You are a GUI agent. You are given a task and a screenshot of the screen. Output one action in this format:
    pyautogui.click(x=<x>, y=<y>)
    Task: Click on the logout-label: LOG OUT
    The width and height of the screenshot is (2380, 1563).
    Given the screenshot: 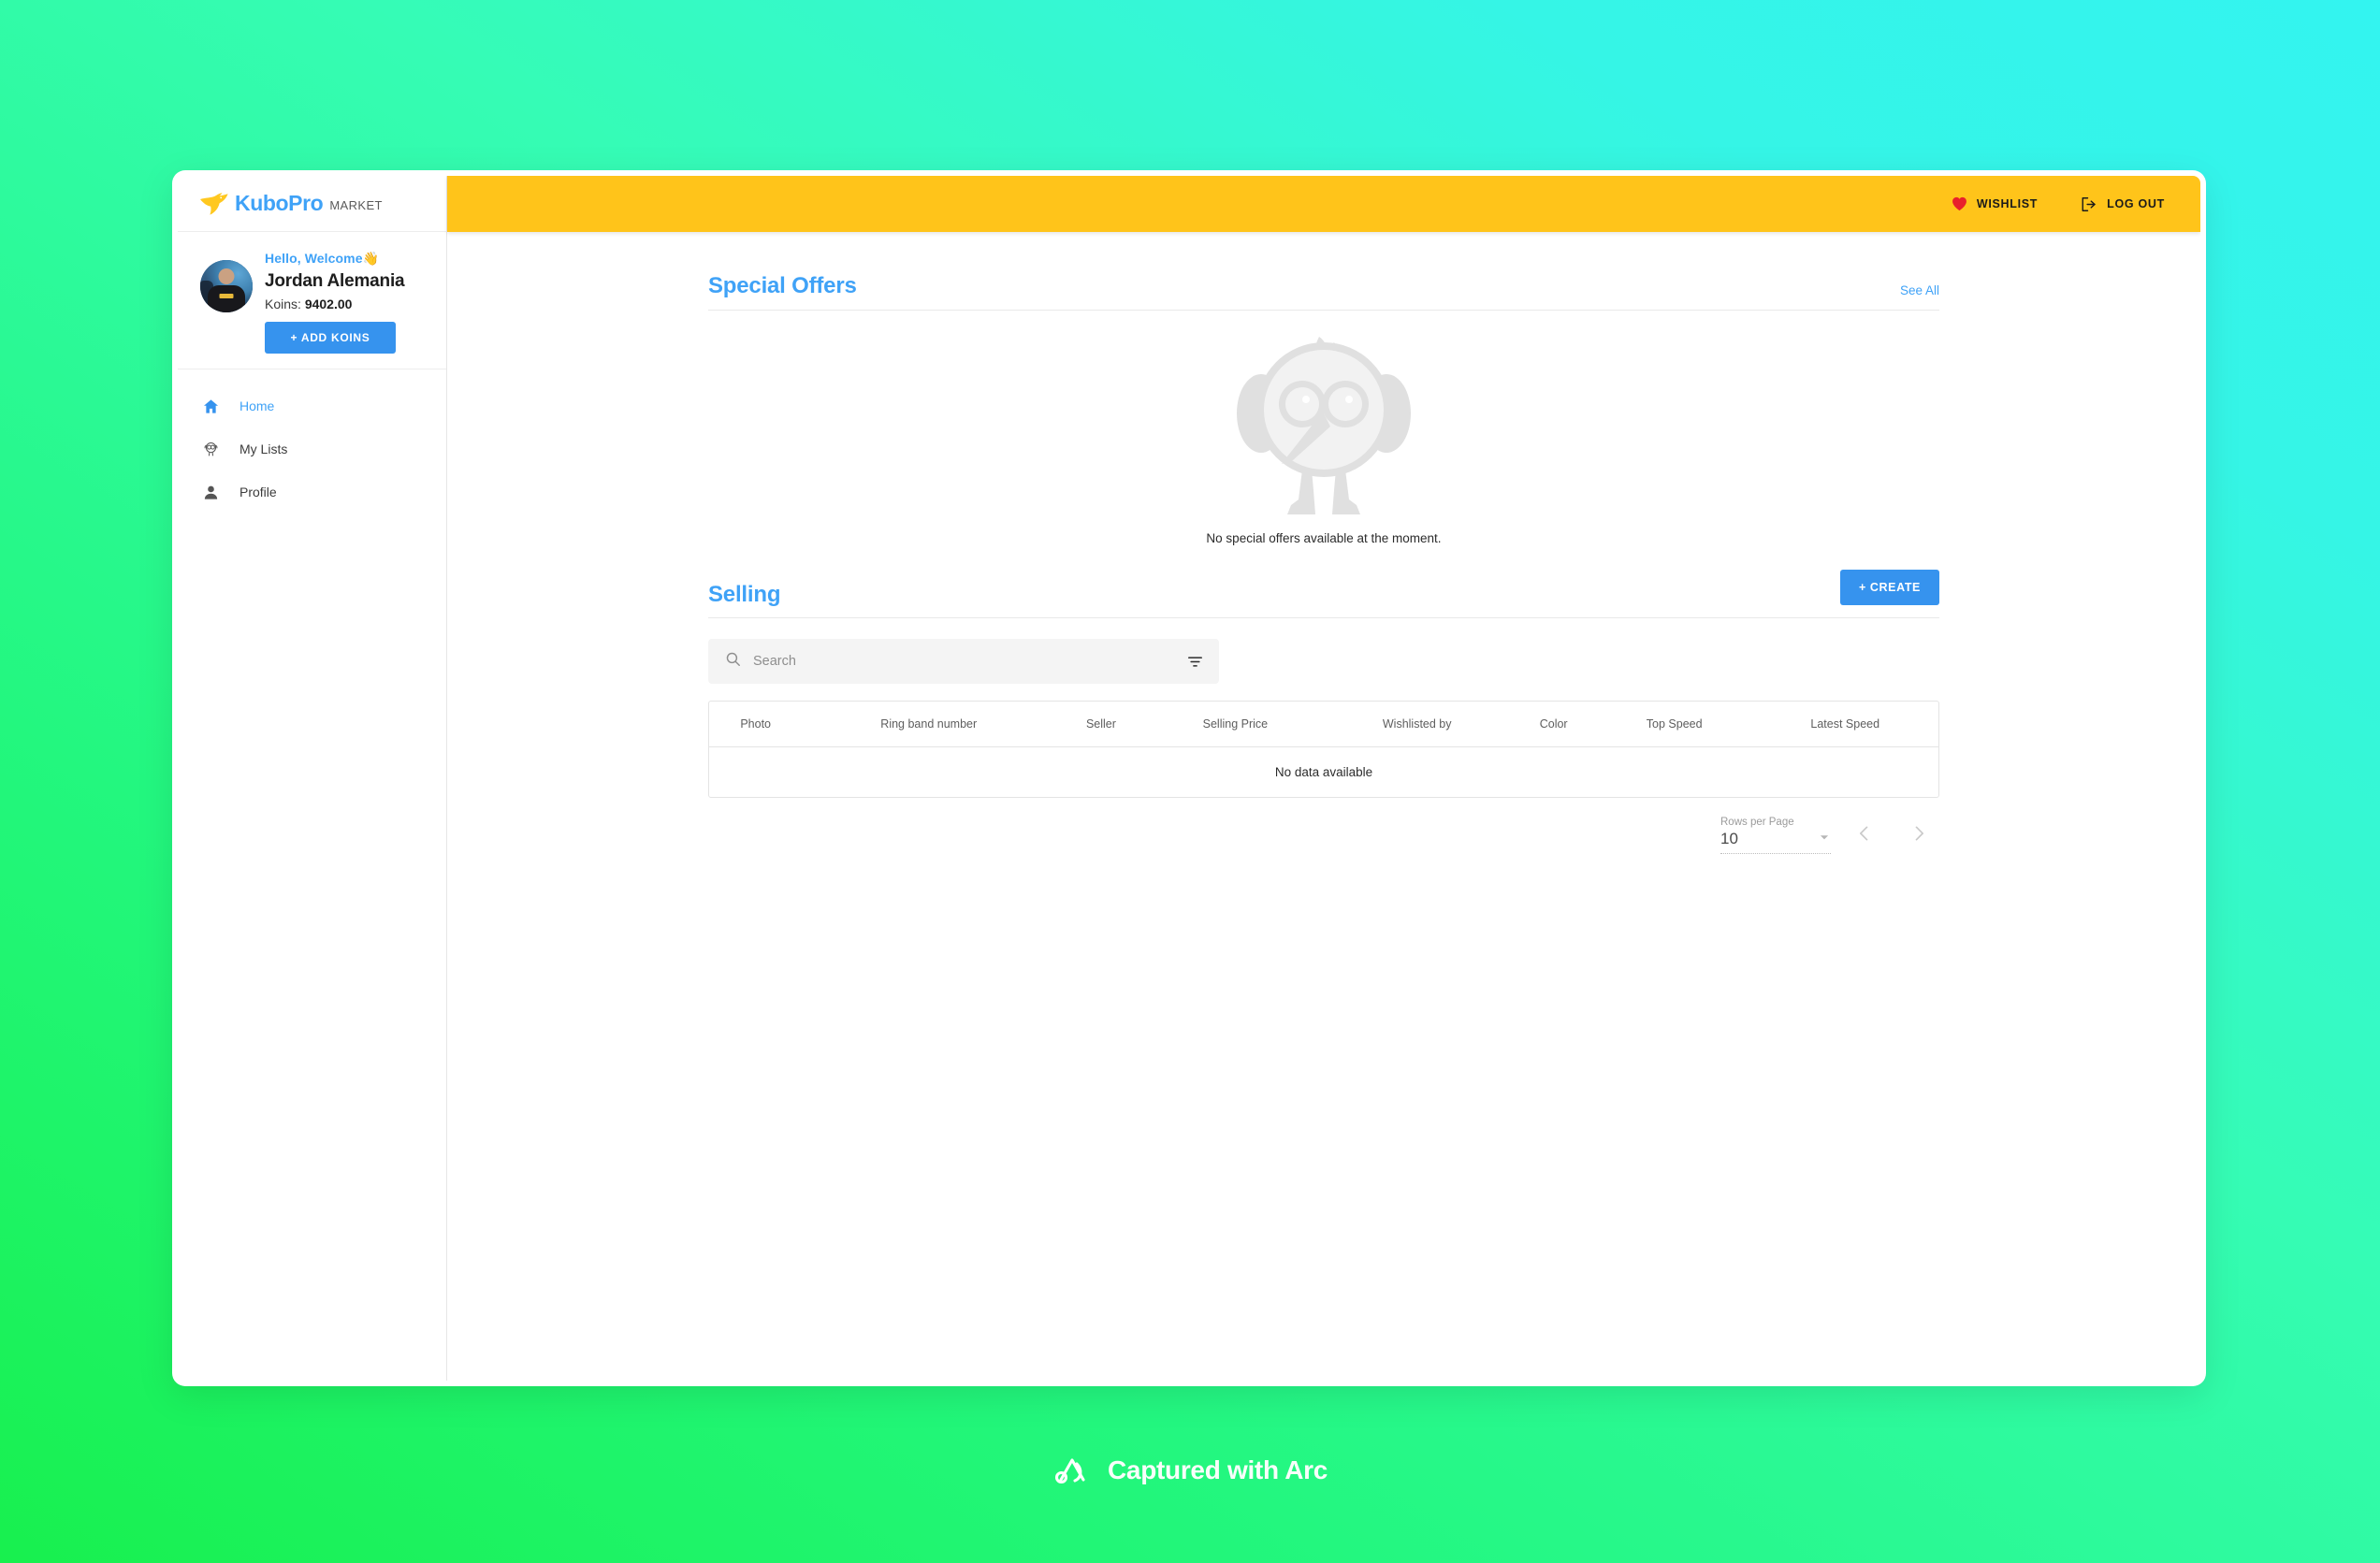 What is the action you would take?
    pyautogui.click(x=2136, y=203)
    